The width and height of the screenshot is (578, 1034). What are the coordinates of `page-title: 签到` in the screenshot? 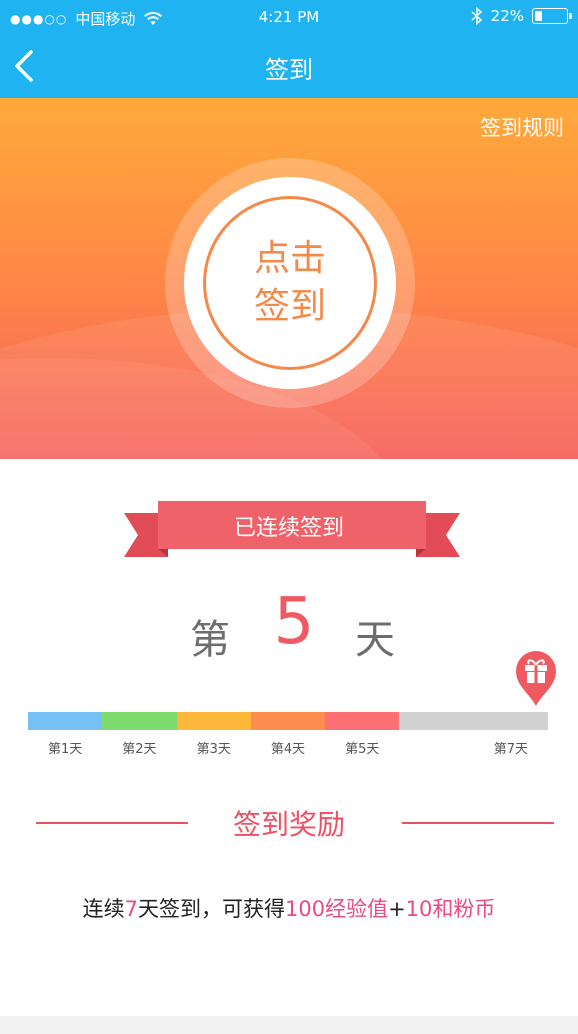 It's located at (289, 70).